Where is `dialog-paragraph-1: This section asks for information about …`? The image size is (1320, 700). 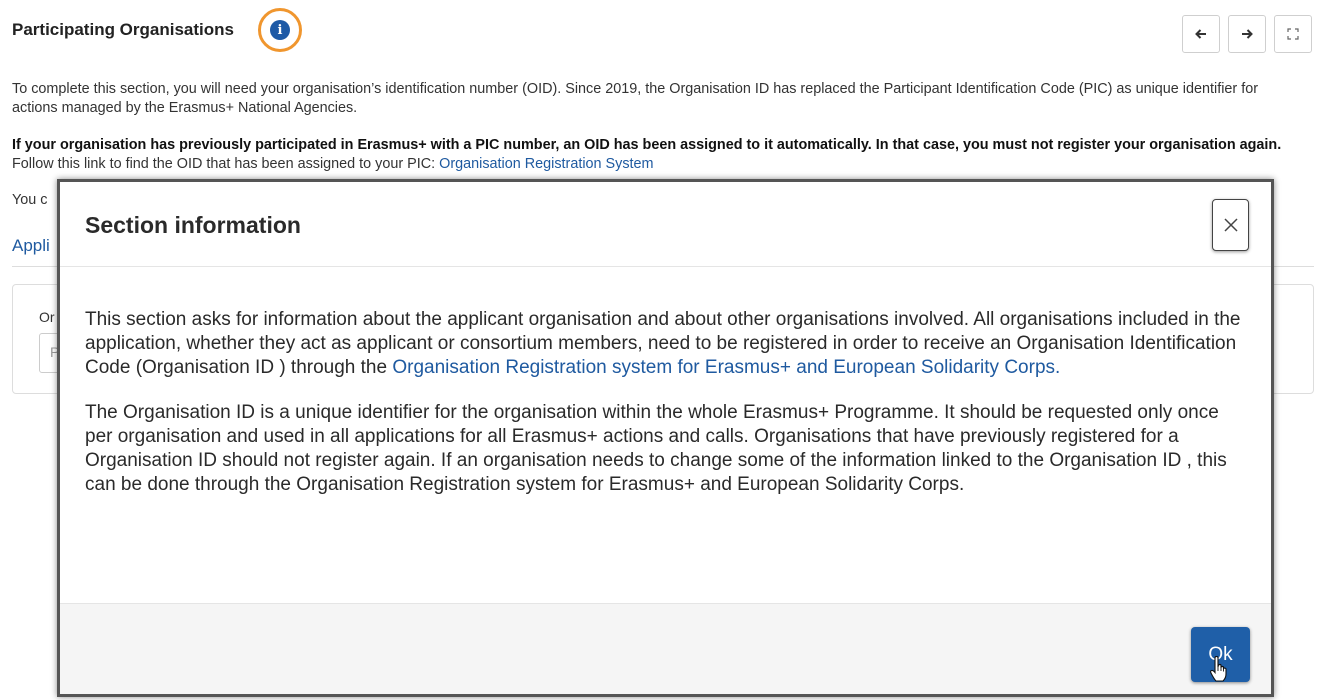
dialog-paragraph-1: This section asks for information about … is located at coordinates (665, 344).